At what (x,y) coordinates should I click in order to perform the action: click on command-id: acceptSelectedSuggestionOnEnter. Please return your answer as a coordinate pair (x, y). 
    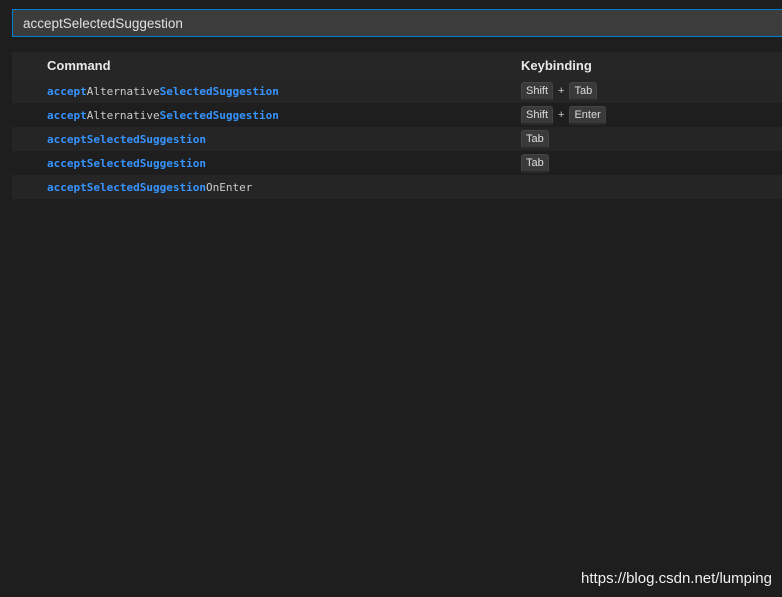
    Looking at the image, I should click on (149, 187).